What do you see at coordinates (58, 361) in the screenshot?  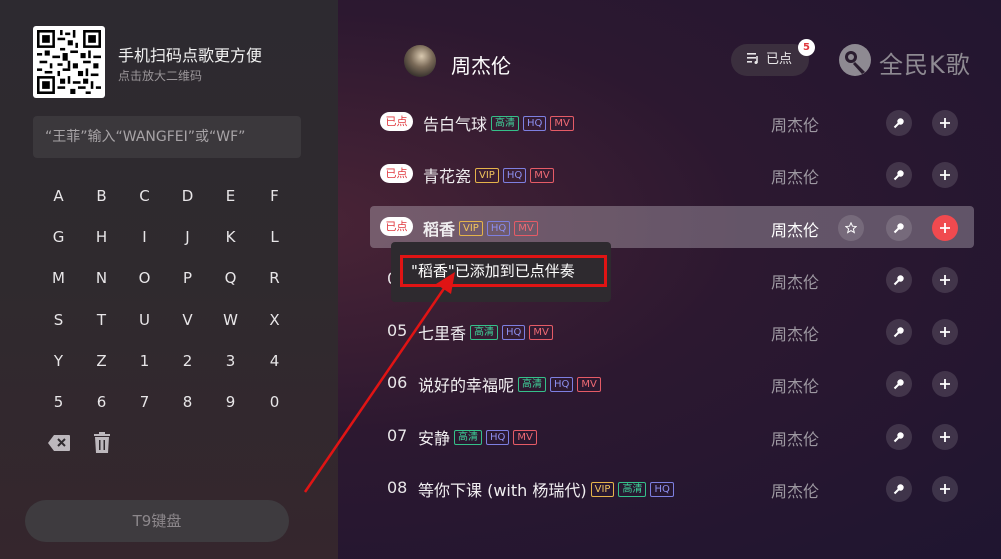 I see `key-y: Y` at bounding box center [58, 361].